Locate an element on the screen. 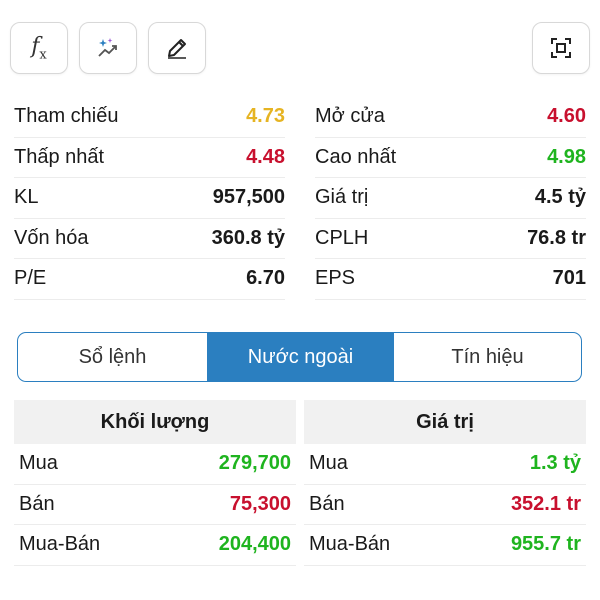 The image size is (600, 600). stat-value: 4.98 is located at coordinates (566, 156).